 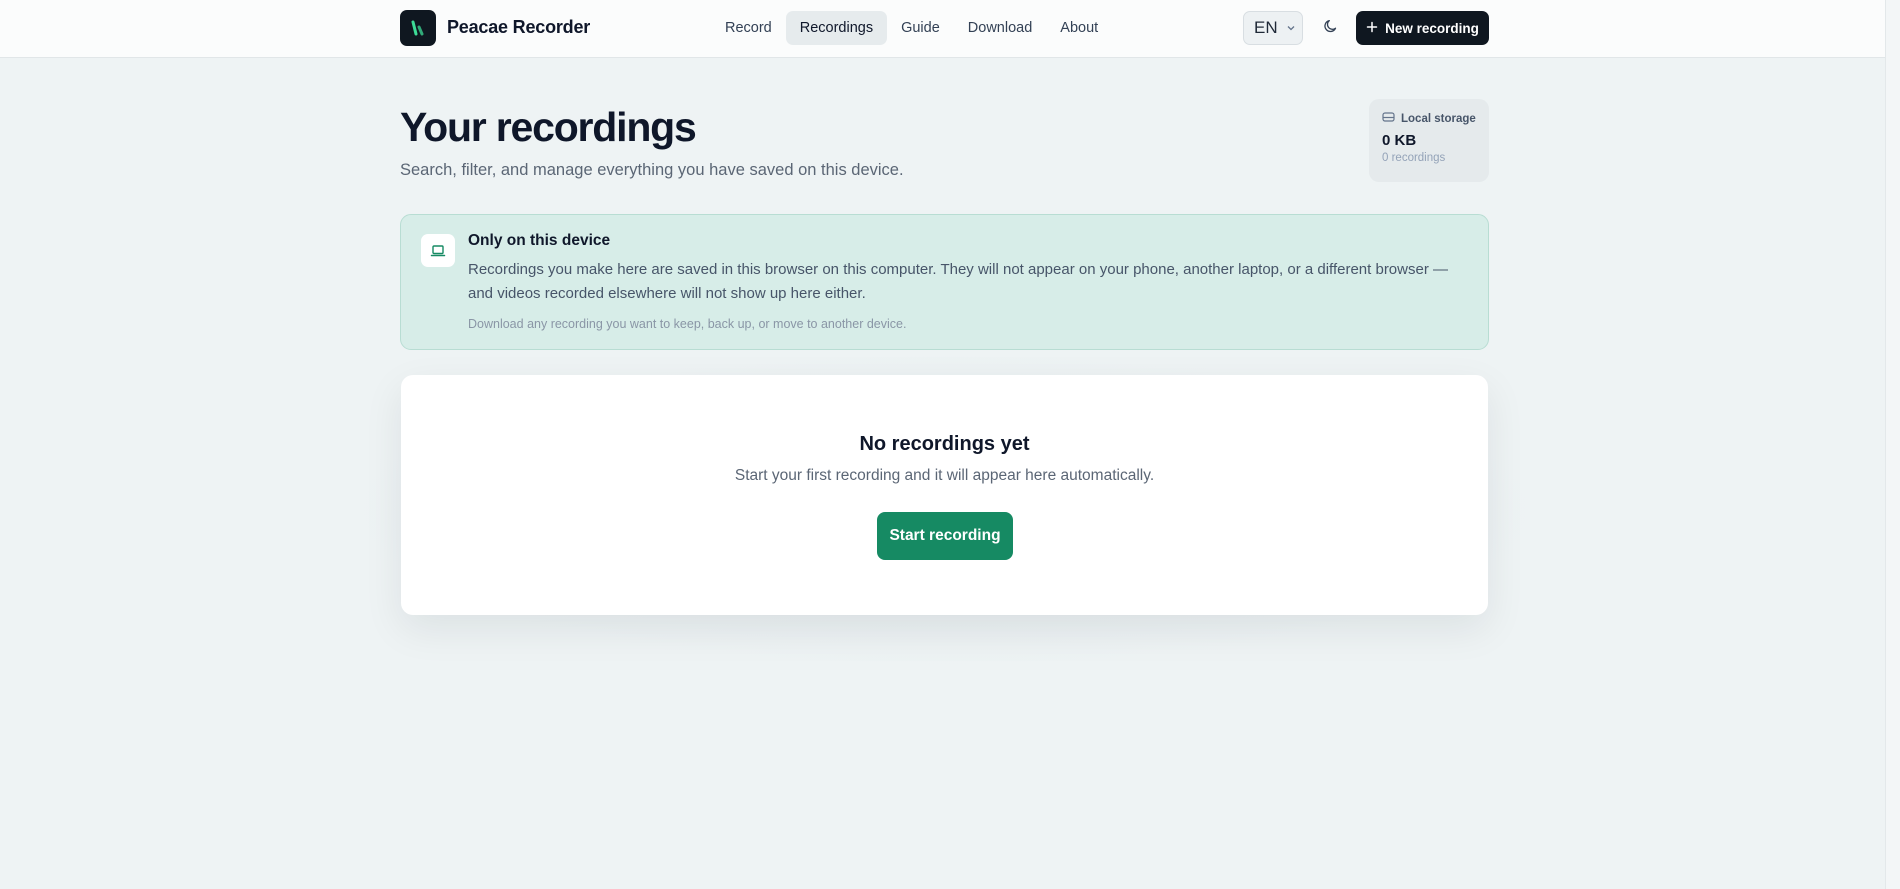 What do you see at coordinates (1429, 140) in the screenshot?
I see `storage-summary: Local storage 0 KB 0 recordings` at bounding box center [1429, 140].